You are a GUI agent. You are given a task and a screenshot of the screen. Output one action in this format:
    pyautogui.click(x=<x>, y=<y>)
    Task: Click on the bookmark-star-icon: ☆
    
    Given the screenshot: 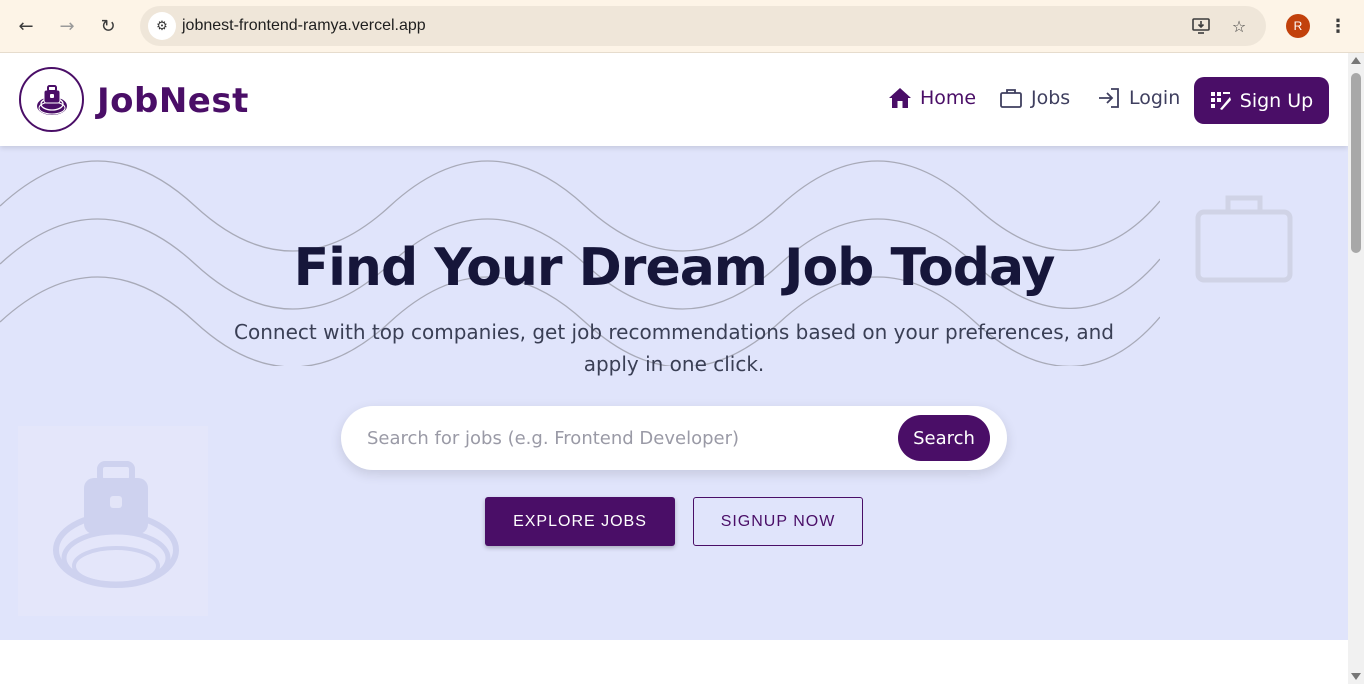 What is the action you would take?
    pyautogui.click(x=1239, y=26)
    